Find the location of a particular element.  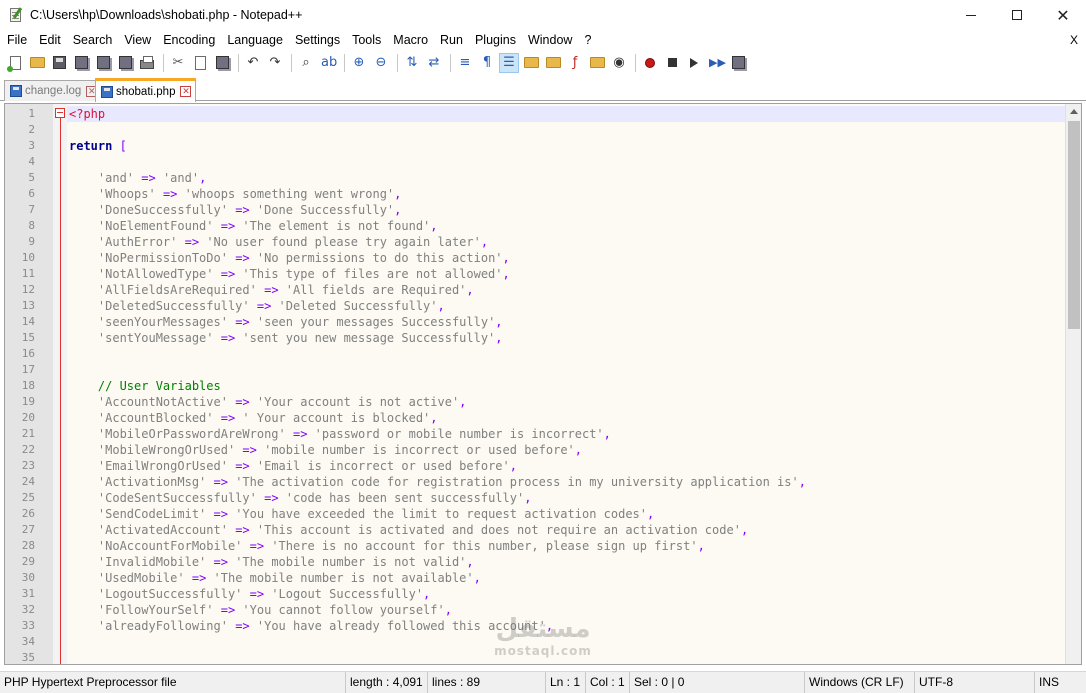

code-line: 2 is located at coordinates (535, 130).